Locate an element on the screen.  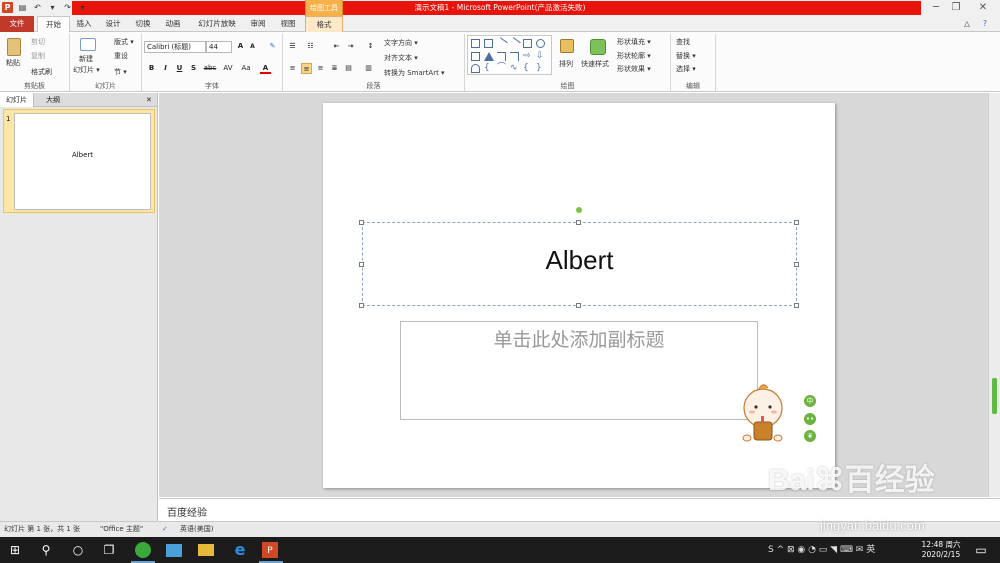
rotation-handle is located at coordinates (579, 210).